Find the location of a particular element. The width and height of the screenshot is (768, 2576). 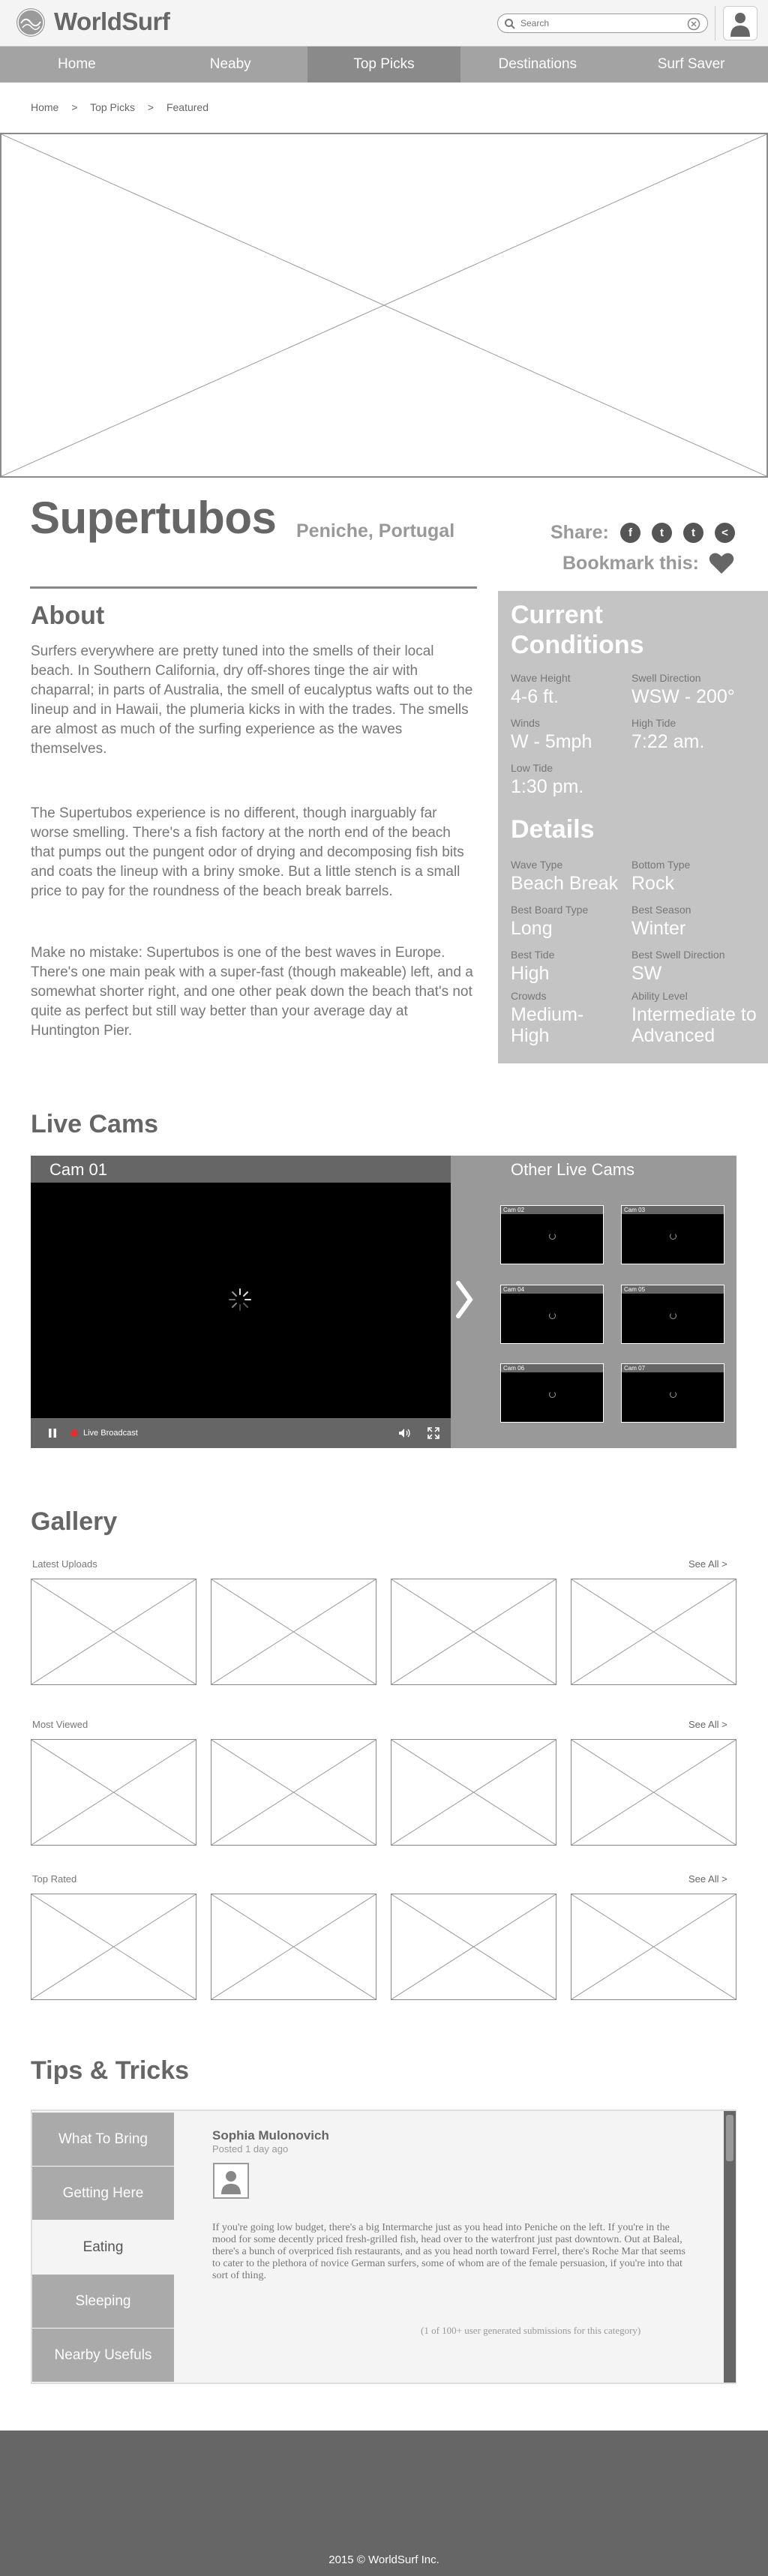

tab-sleeping: Sleeping is located at coordinates (103, 2301).